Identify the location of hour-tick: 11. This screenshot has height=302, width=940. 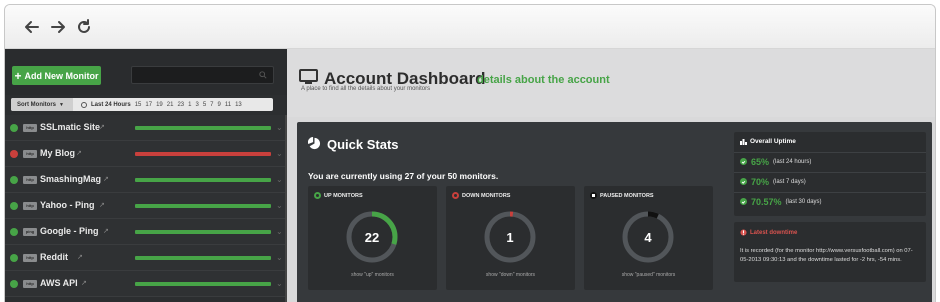
(228, 104).